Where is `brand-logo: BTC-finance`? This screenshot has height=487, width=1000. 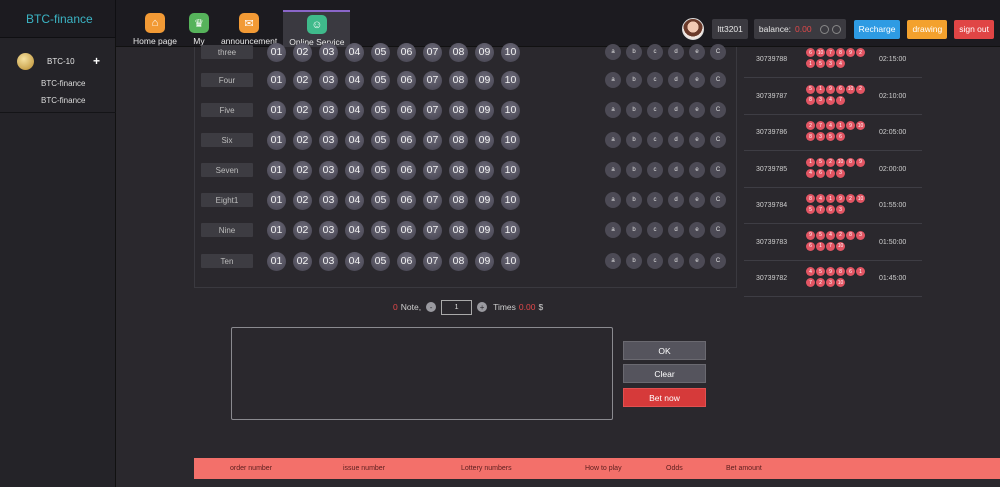 brand-logo: BTC-finance is located at coordinates (58, 19).